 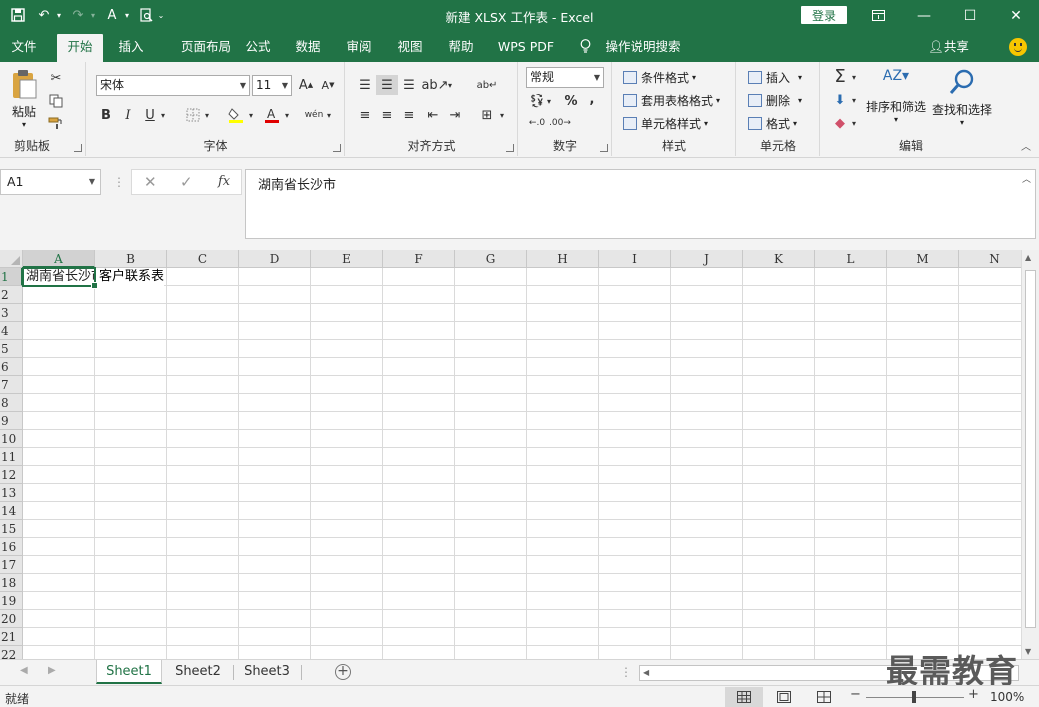 I want to click on row-header-19: 19, so click(x=11, y=601).